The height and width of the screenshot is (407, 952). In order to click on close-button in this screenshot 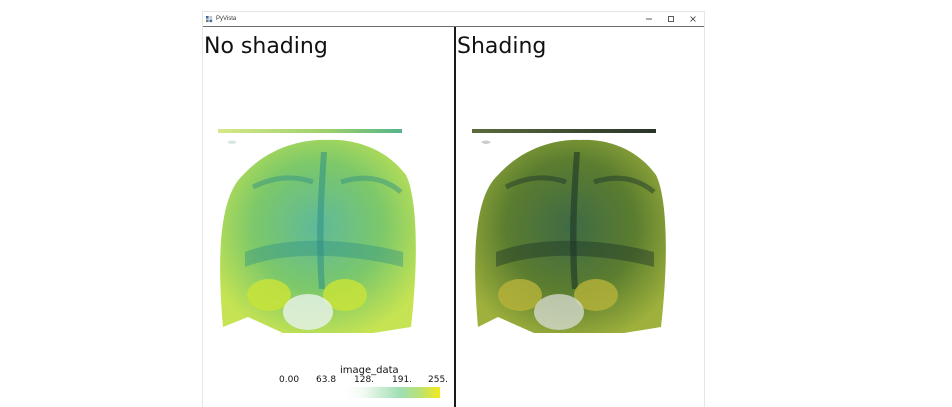, I will do `click(693, 19)`.